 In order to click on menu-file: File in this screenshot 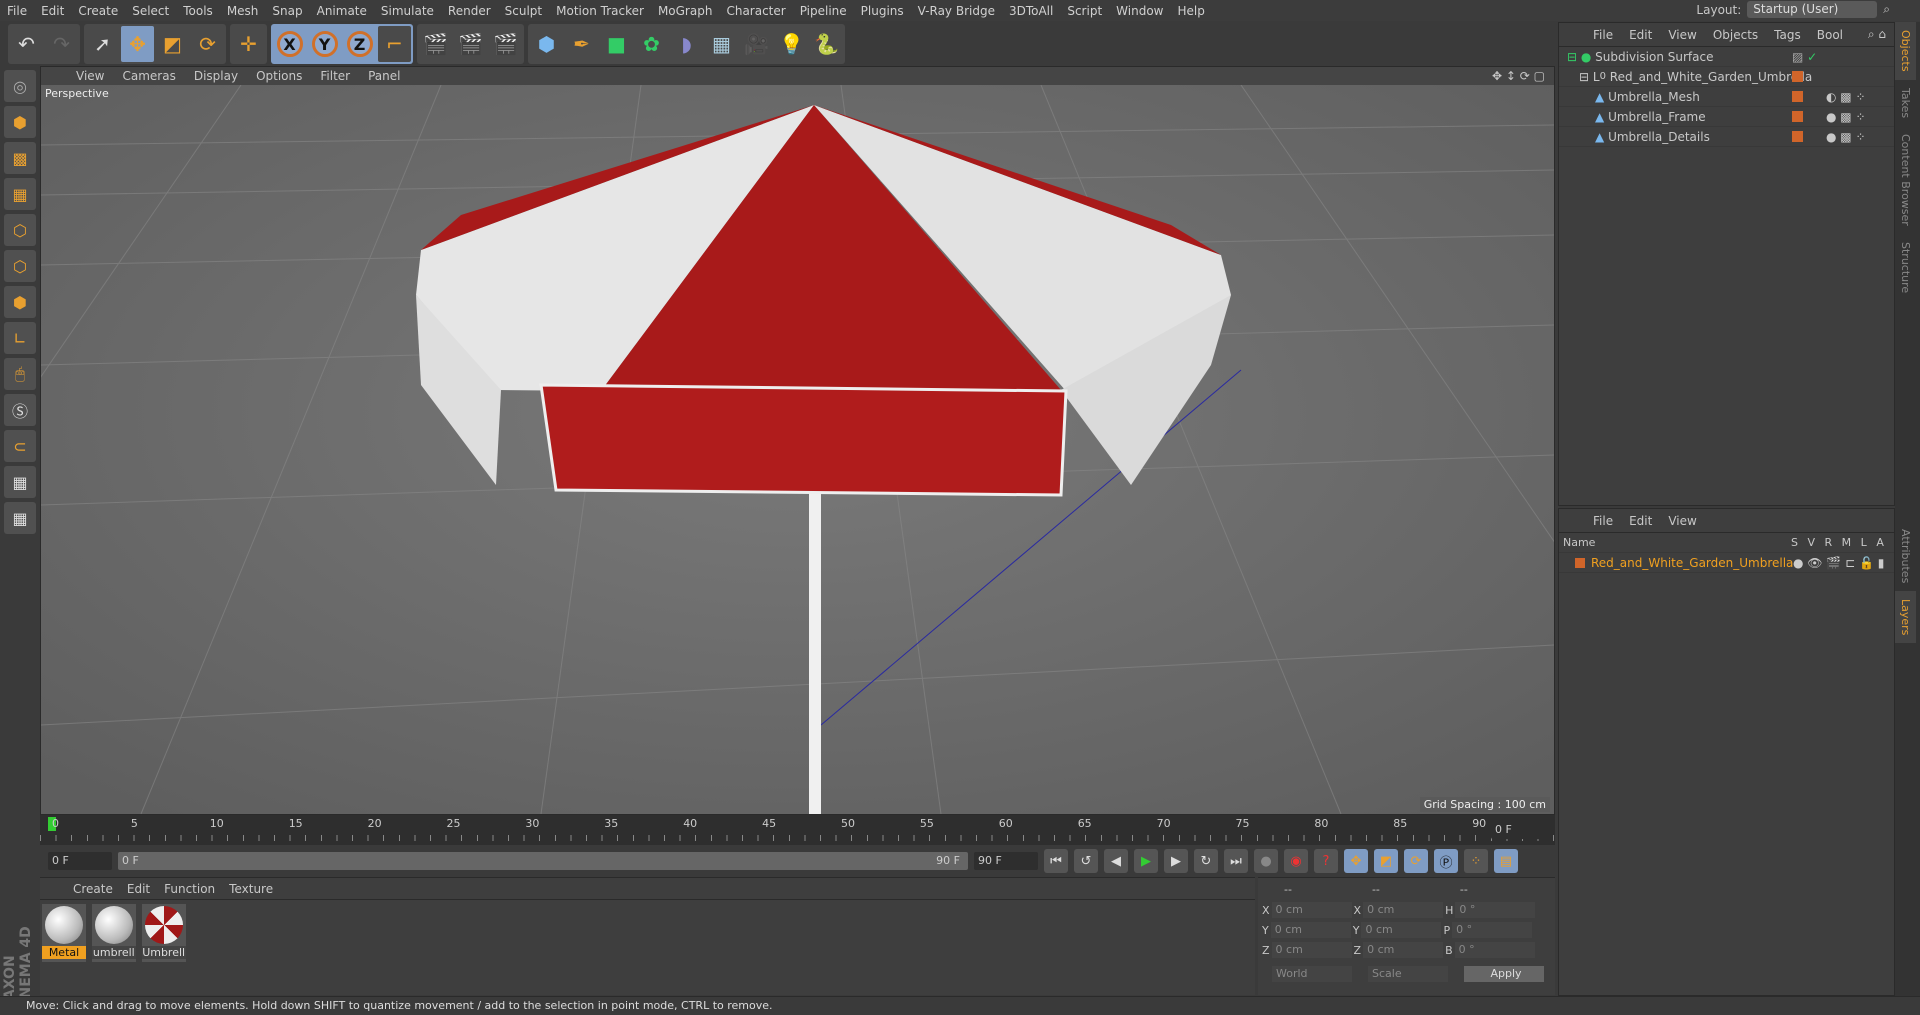, I will do `click(17, 11)`.